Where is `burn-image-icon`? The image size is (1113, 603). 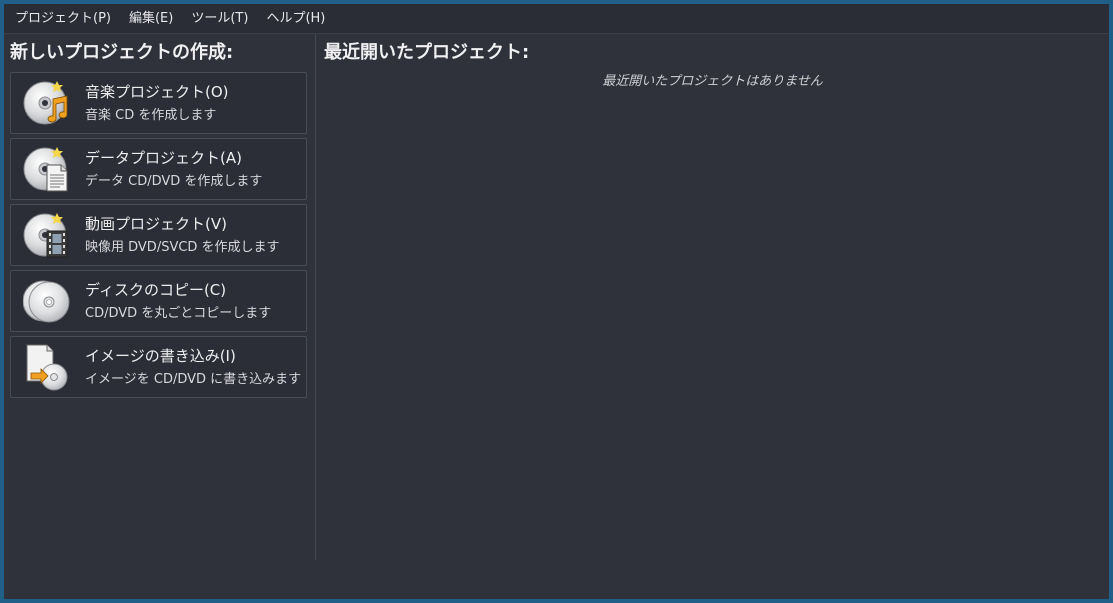
burn-image-icon is located at coordinates (47, 367).